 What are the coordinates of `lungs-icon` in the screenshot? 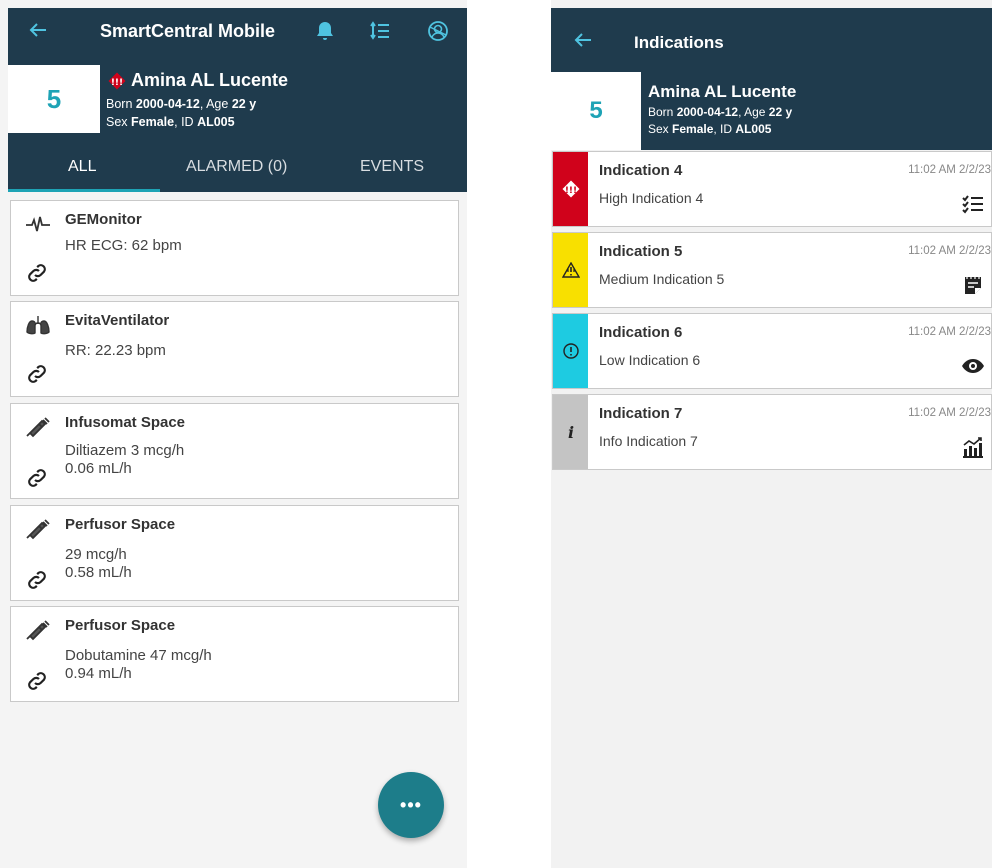 It's located at (38, 325).